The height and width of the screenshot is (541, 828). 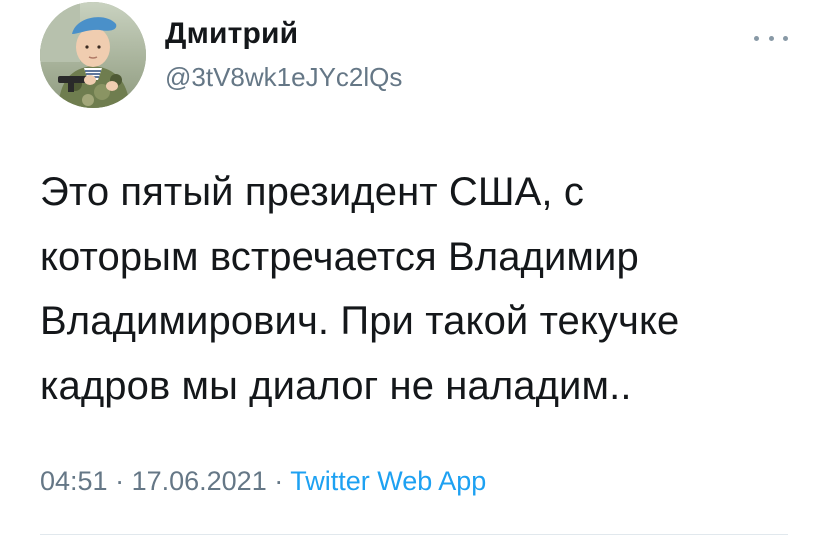 What do you see at coordinates (312, 192) in the screenshot?
I see `tweet-text-line: Это пятый президент США, с` at bounding box center [312, 192].